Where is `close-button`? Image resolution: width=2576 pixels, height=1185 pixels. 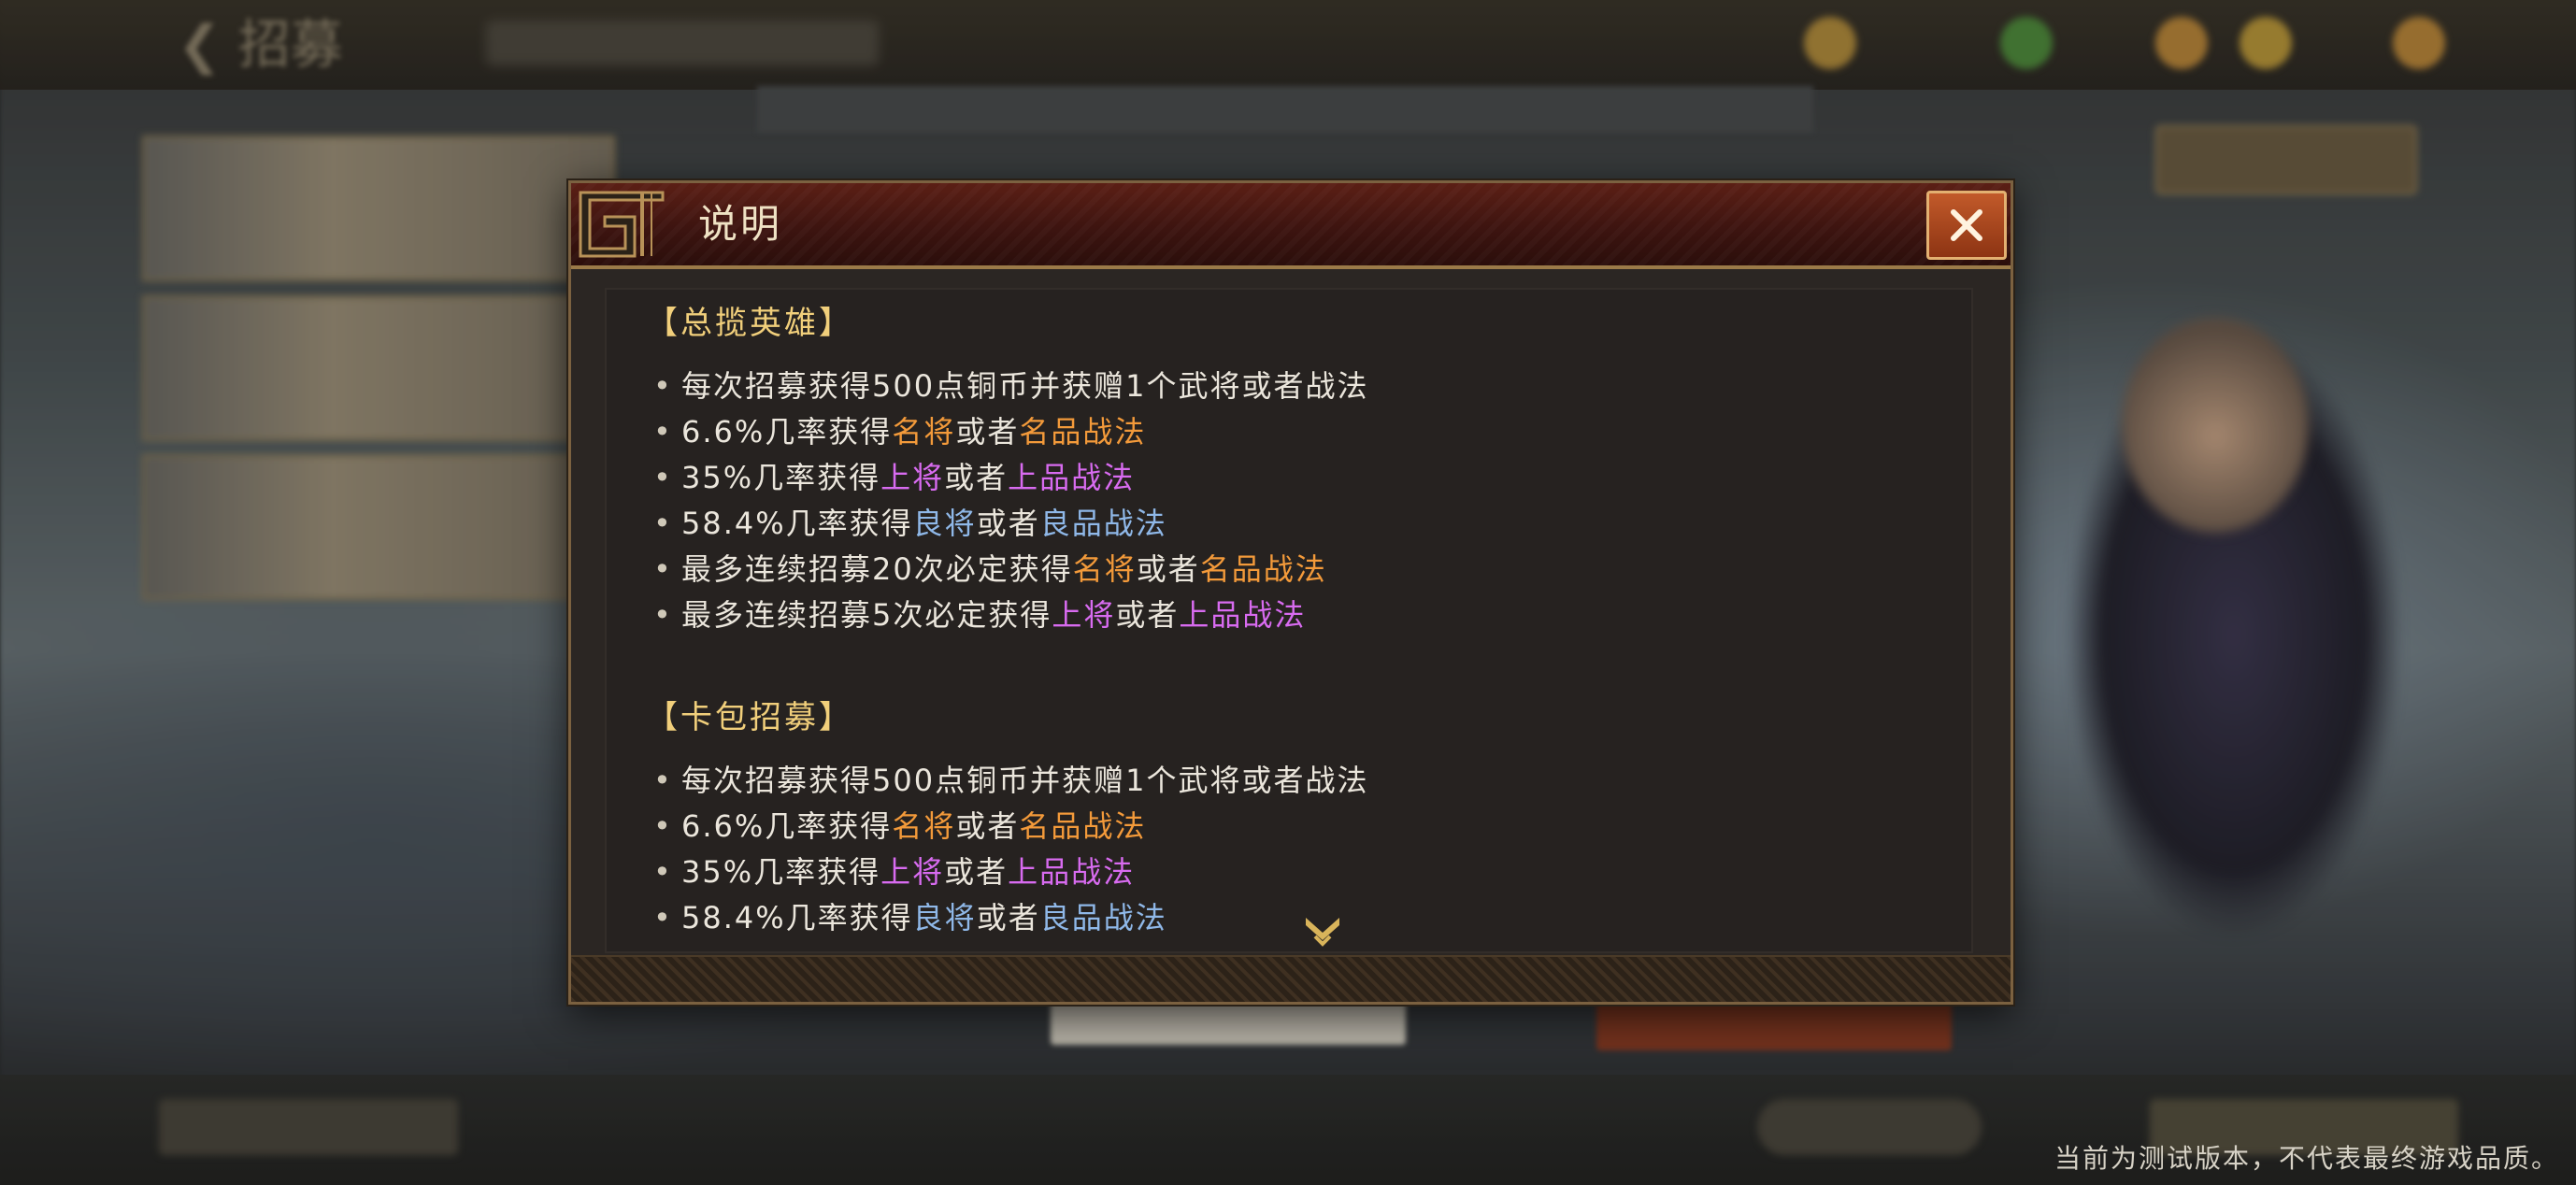
close-button is located at coordinates (1966, 225).